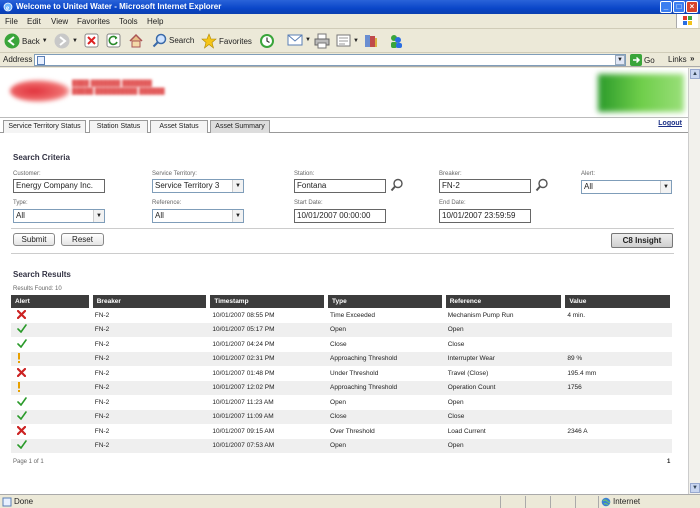 This screenshot has height=508, width=700. What do you see at coordinates (44, 126) in the screenshot?
I see `tab-service-territory-status: Service Territory Status` at bounding box center [44, 126].